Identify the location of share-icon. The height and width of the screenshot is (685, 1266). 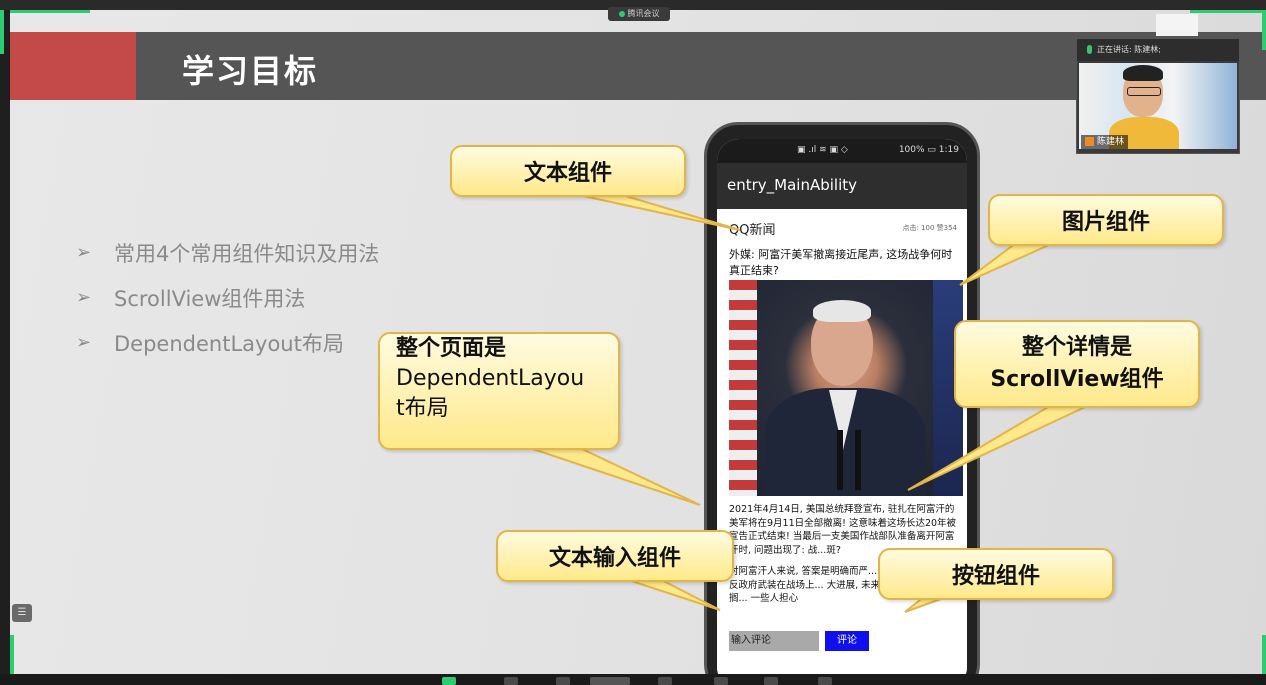
(449, 681).